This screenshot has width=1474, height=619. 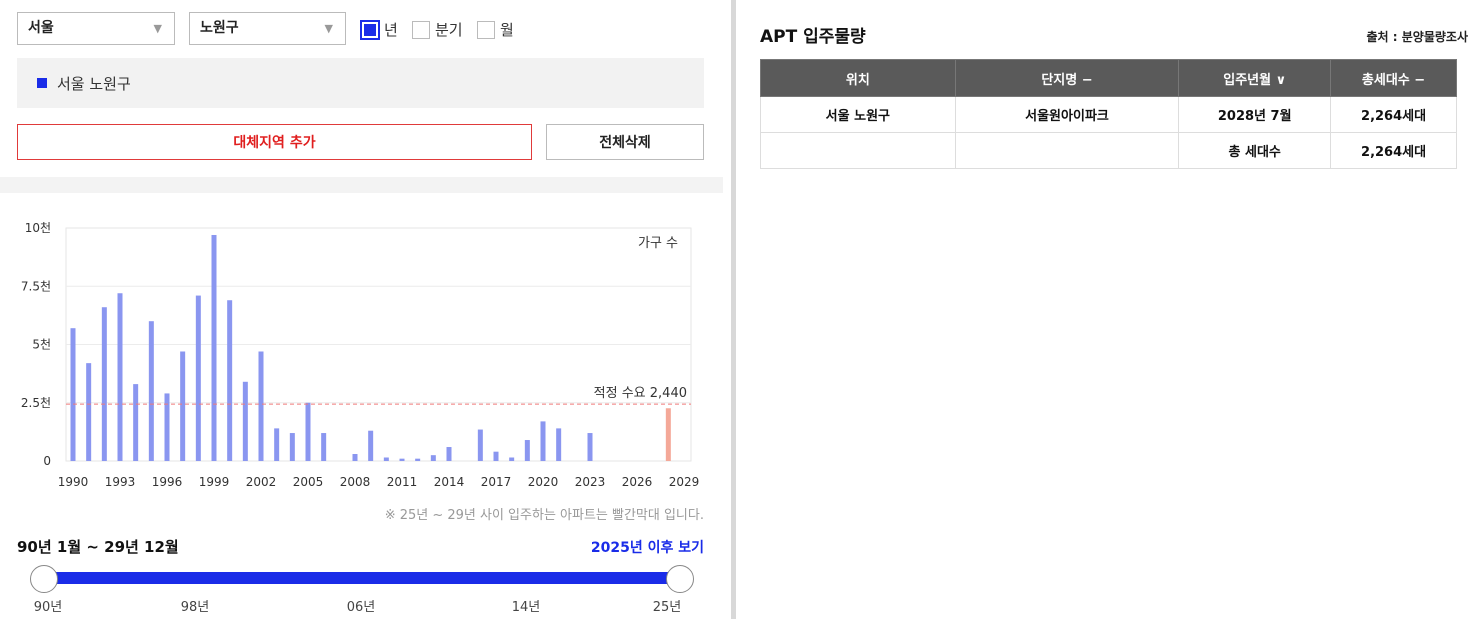 What do you see at coordinates (637, 482) in the screenshot?
I see `x-tick-label: 2026` at bounding box center [637, 482].